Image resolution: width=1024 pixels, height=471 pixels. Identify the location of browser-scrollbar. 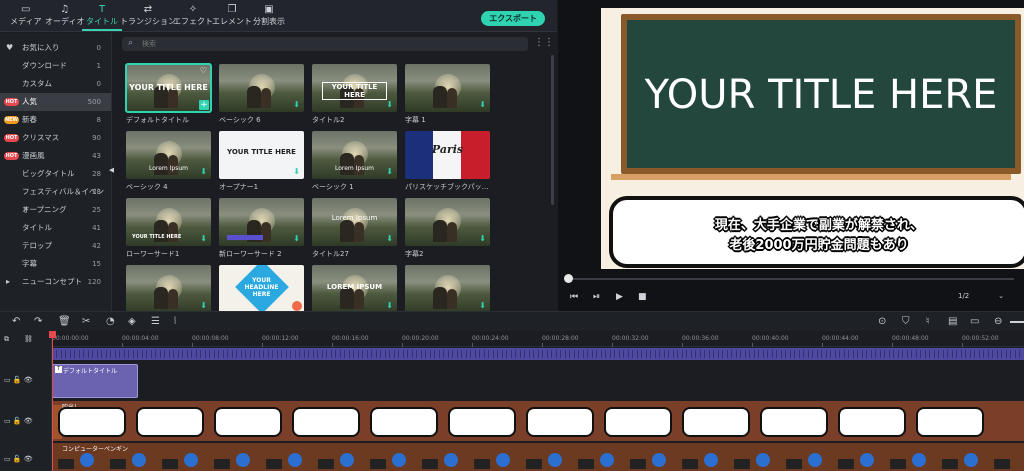
(552, 130).